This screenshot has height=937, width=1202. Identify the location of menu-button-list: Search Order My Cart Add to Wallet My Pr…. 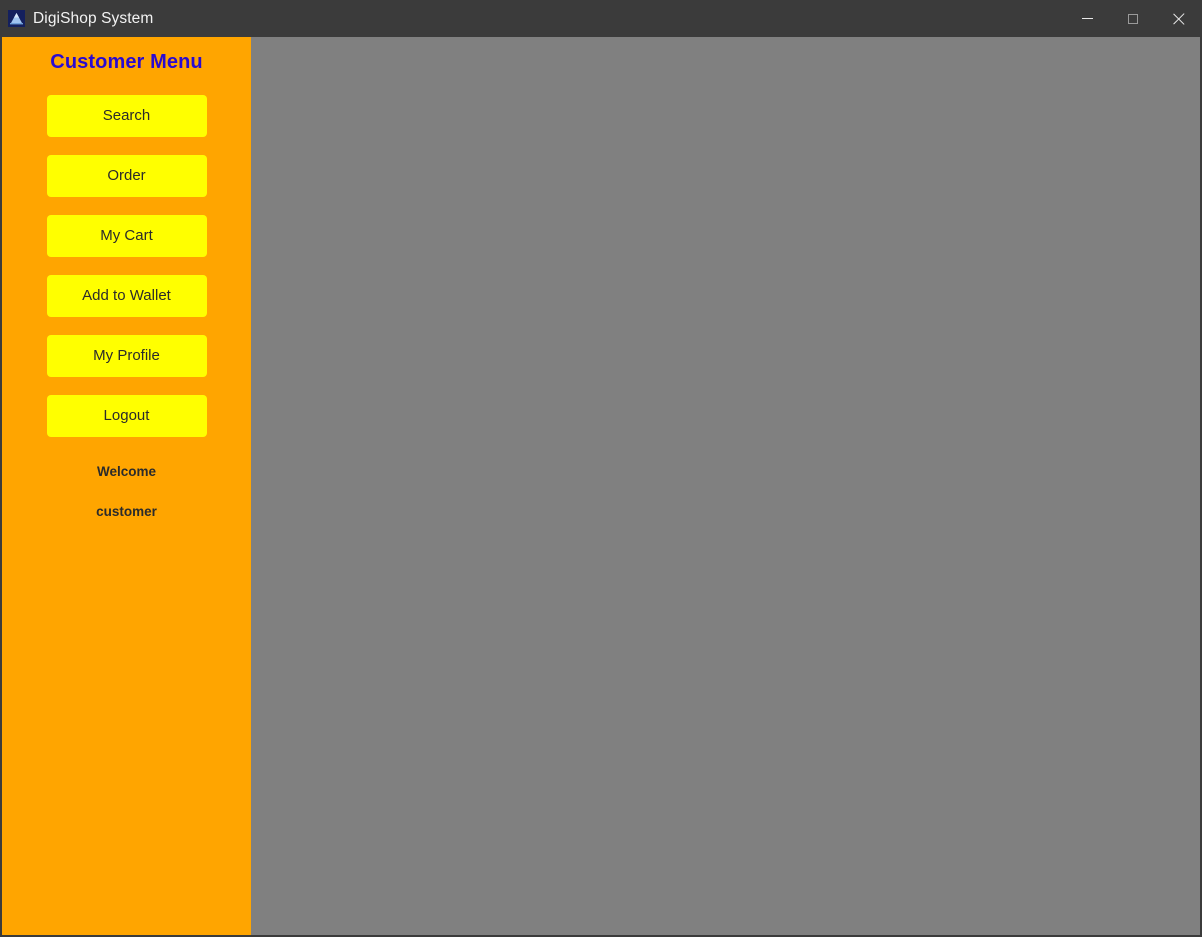
(126, 266).